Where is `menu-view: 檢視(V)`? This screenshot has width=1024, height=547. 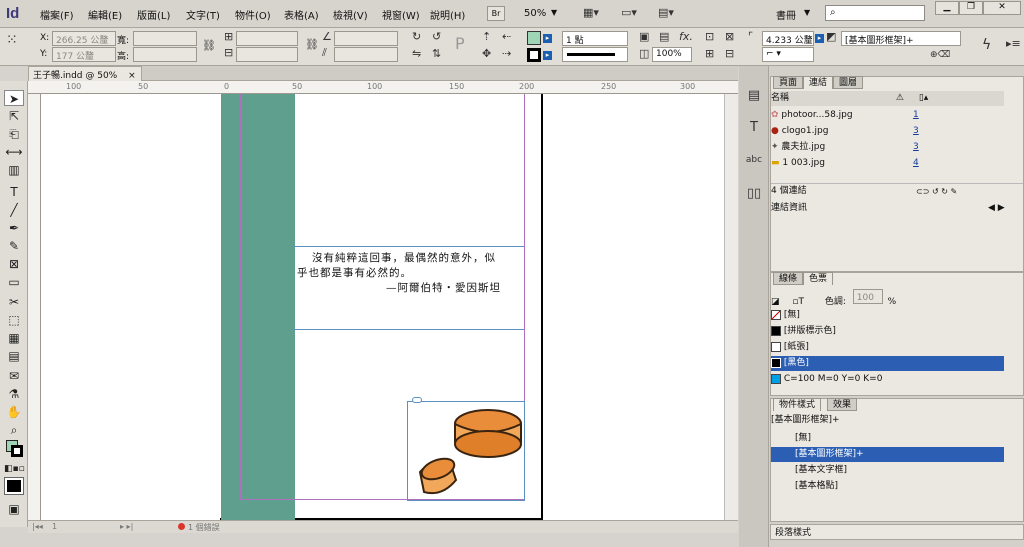
menu-view: 檢視(V) is located at coordinates (350, 14).